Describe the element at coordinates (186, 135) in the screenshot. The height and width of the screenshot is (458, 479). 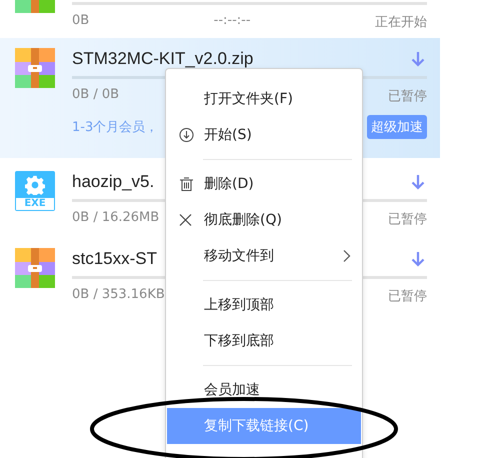
I see `download-icon` at that location.